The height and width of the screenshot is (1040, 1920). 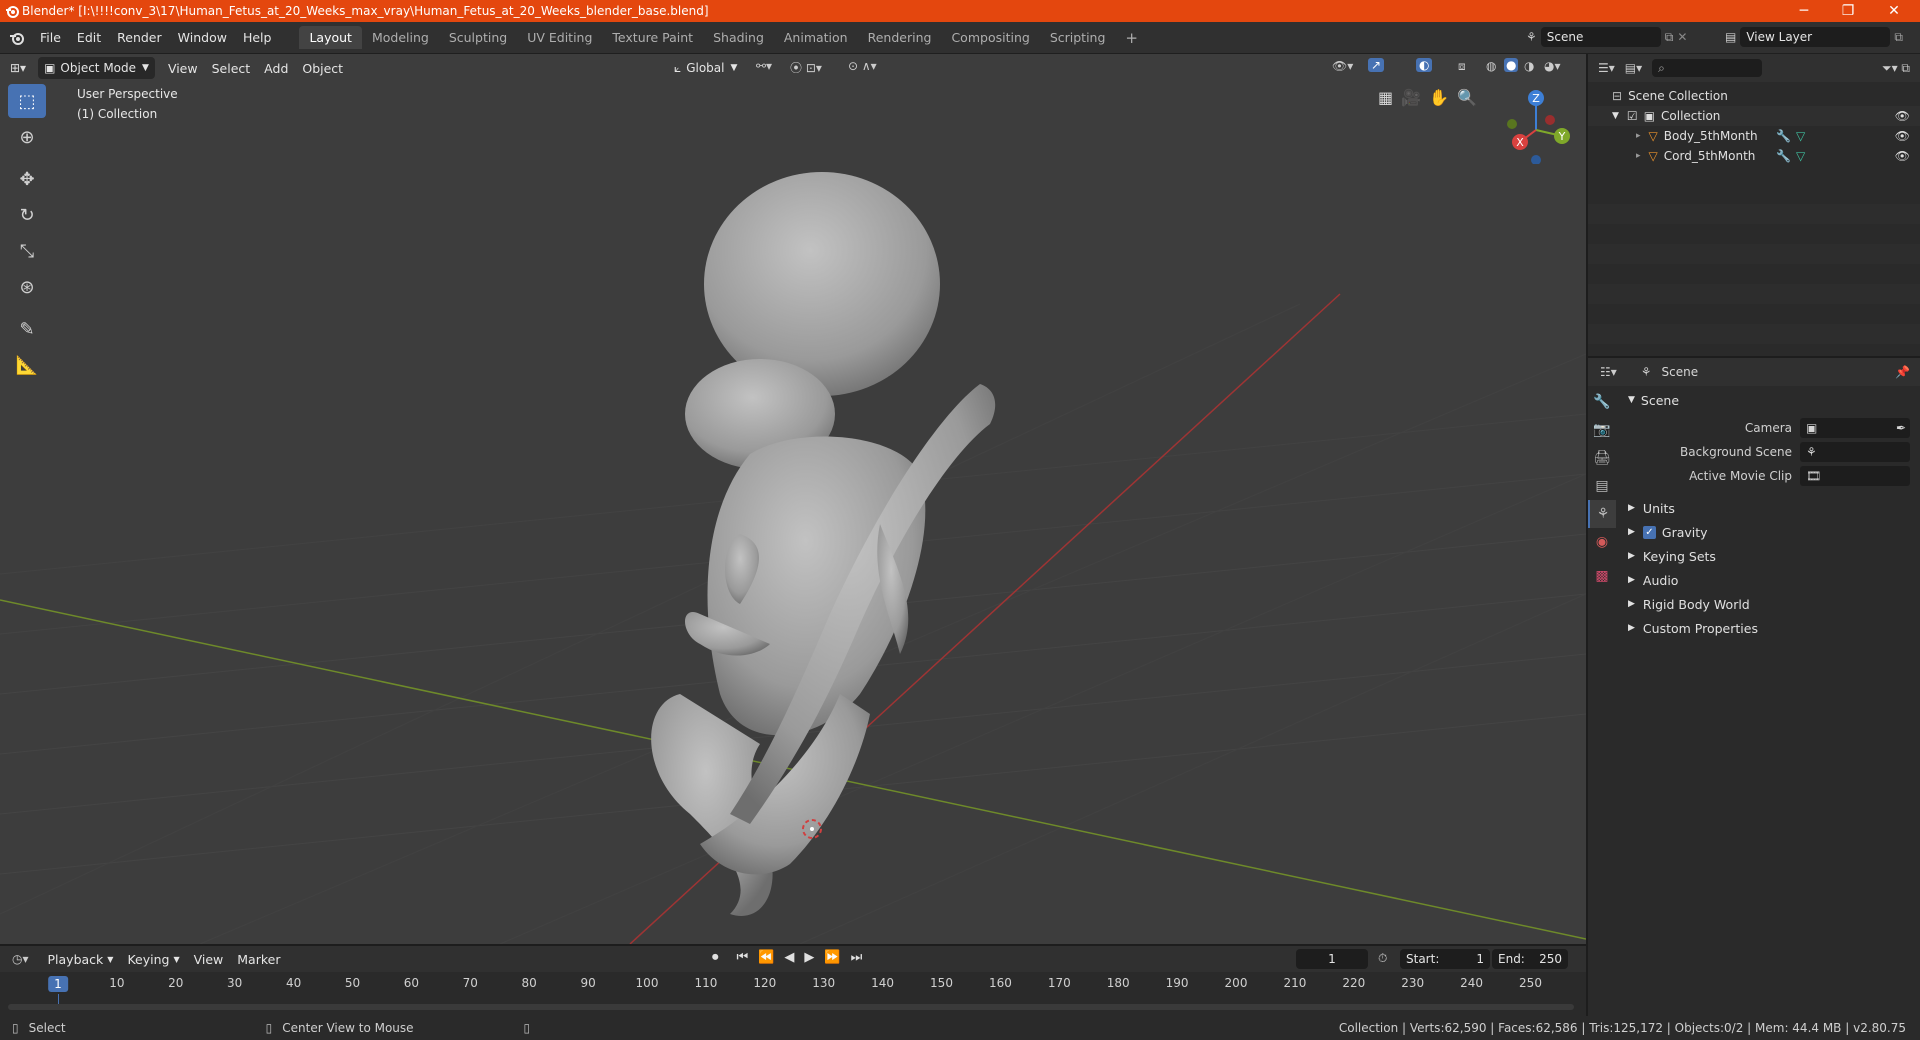 I want to click on record-icon: ⏺, so click(x=715, y=957).